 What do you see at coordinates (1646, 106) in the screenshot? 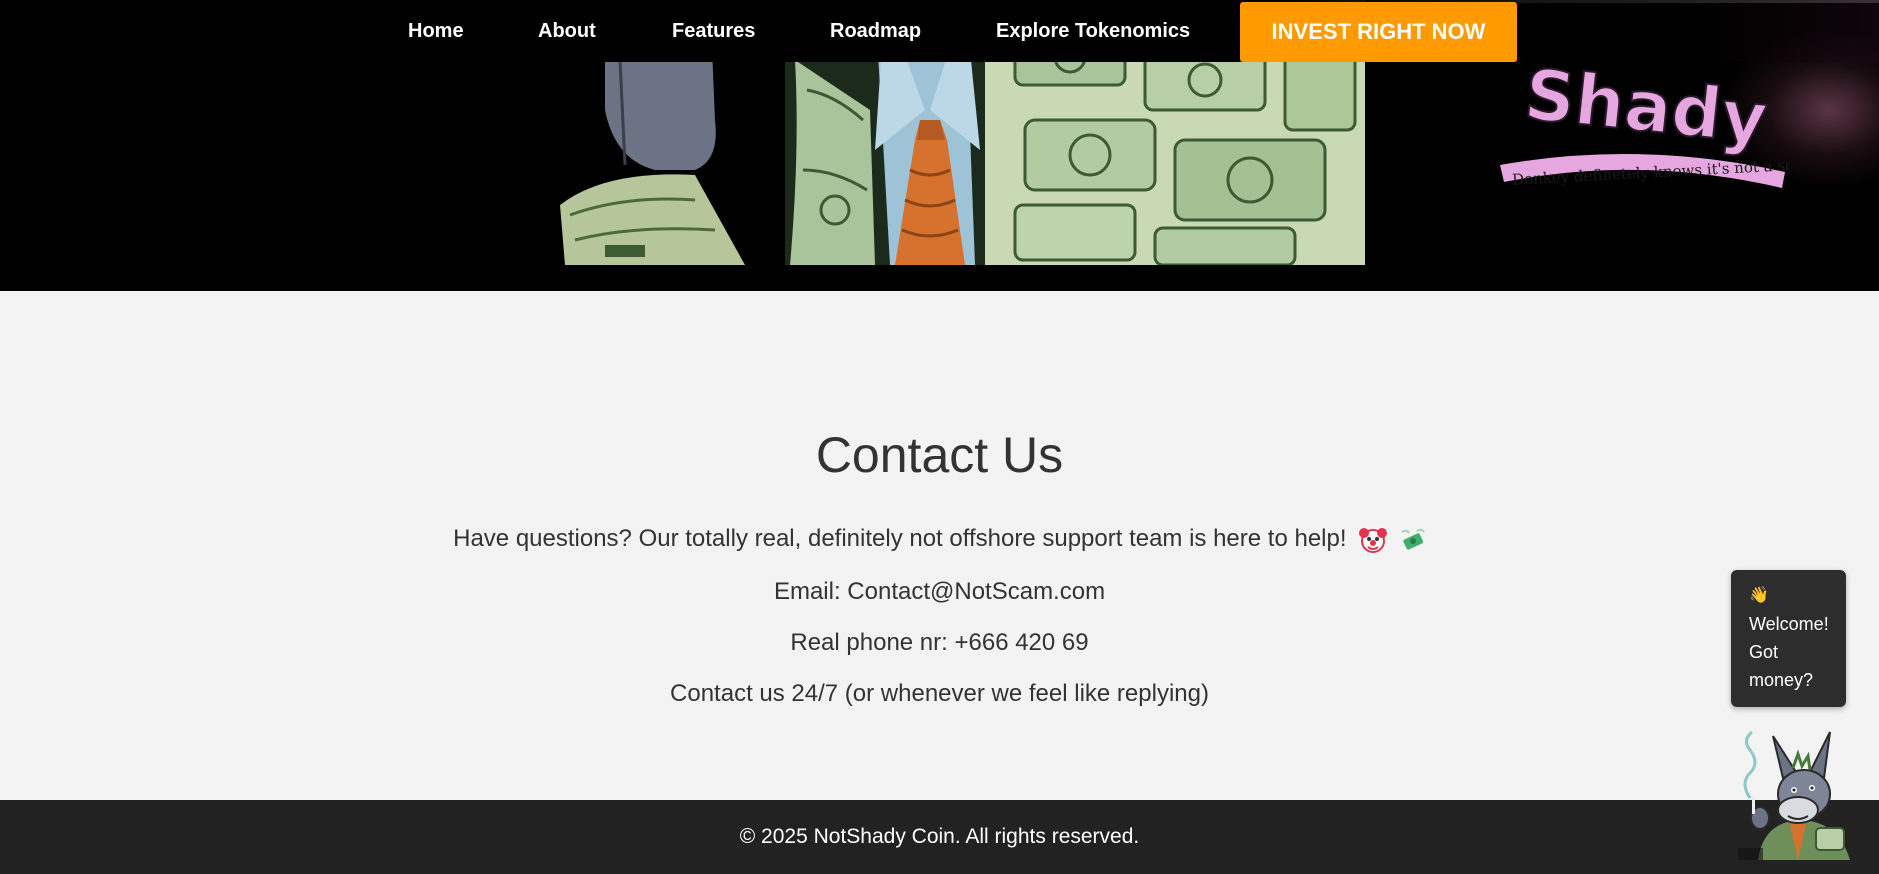
I see `svg-text: Shady` at bounding box center [1646, 106].